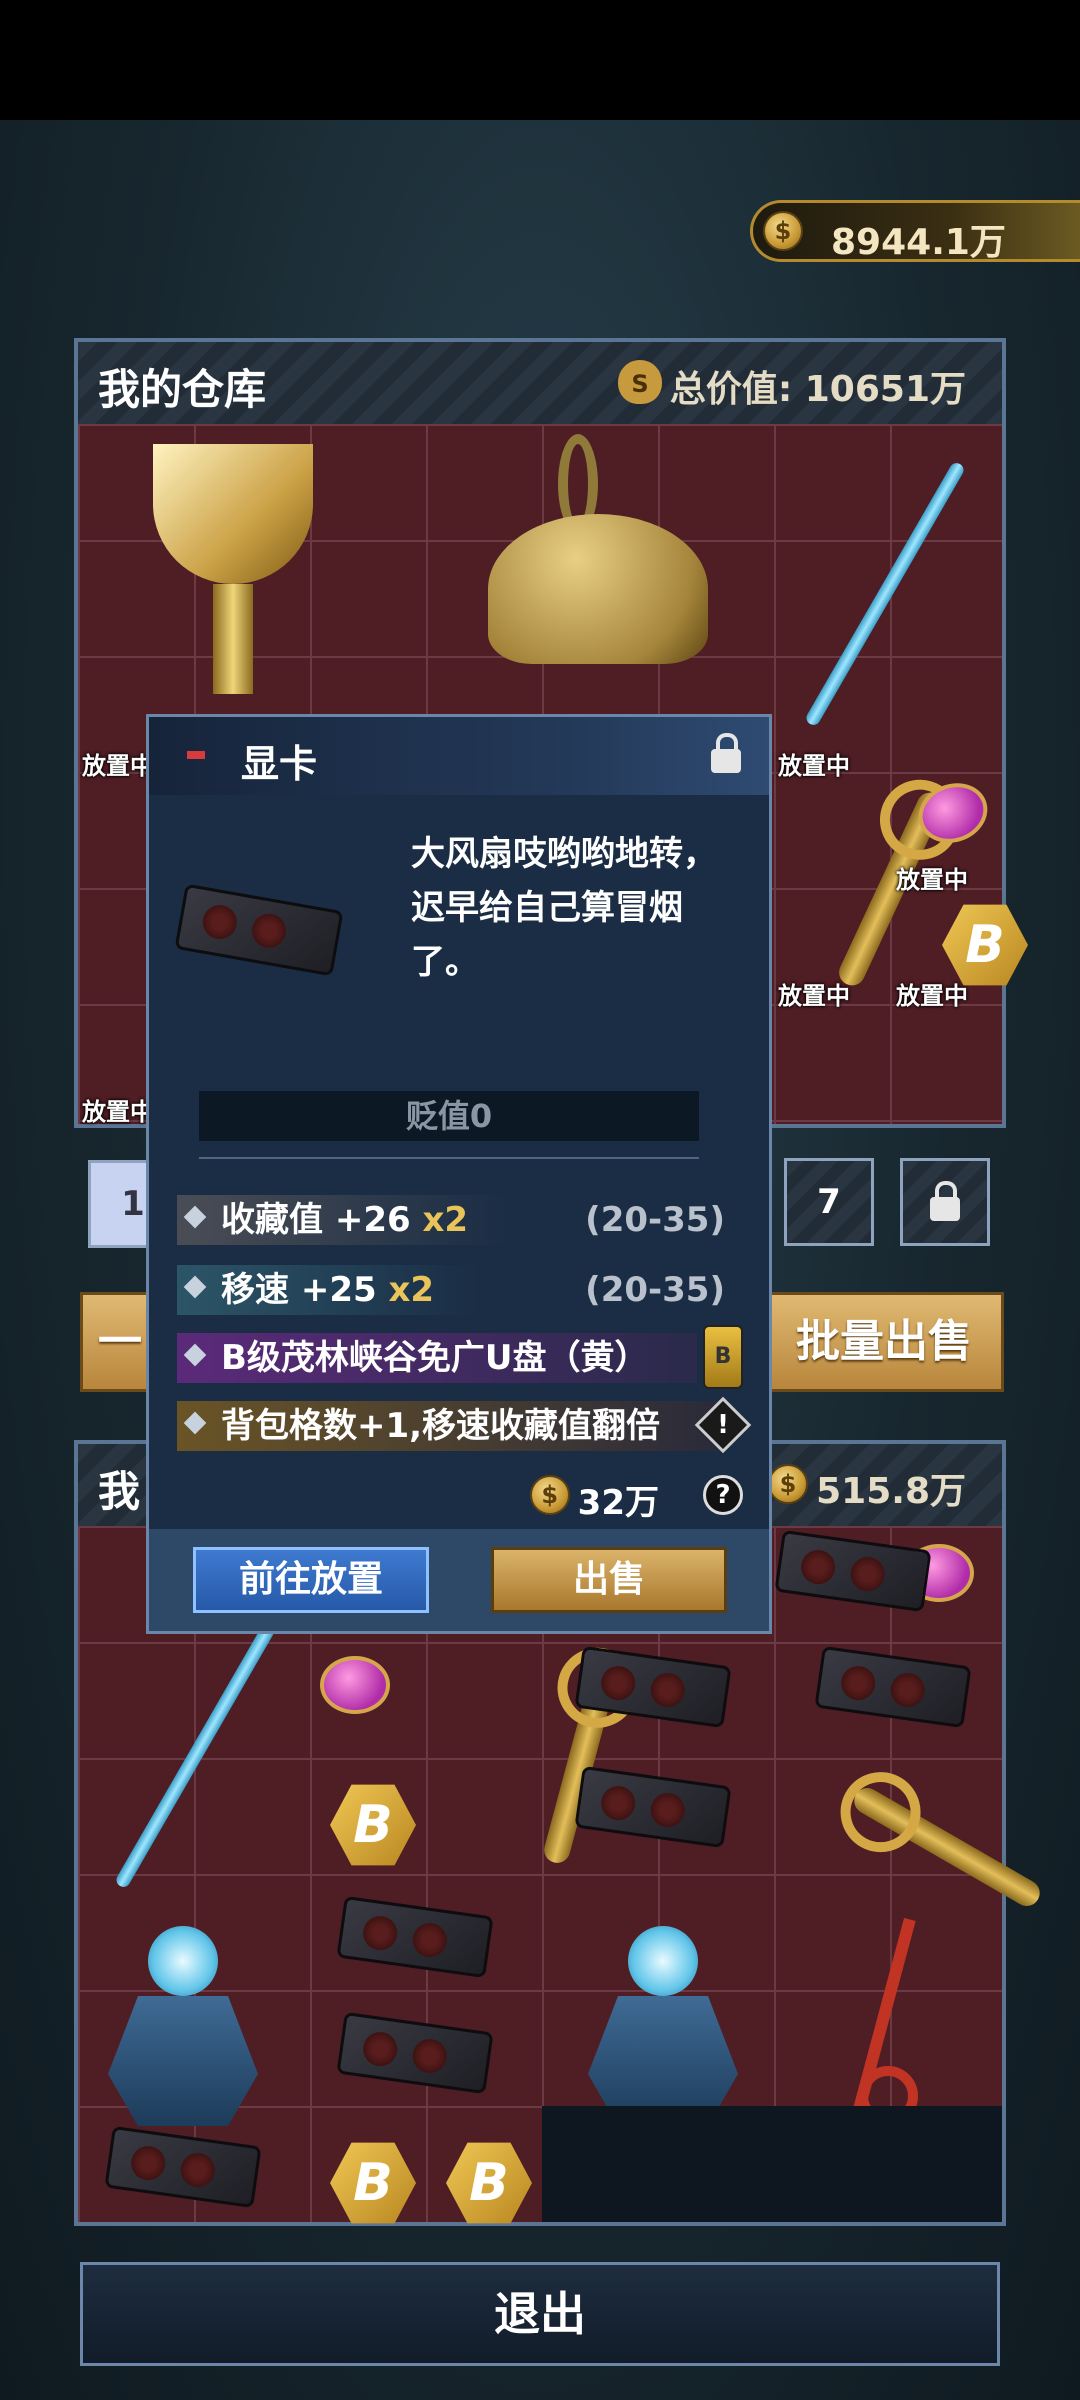  I want to click on popup-header: 显卡, so click(459, 756).